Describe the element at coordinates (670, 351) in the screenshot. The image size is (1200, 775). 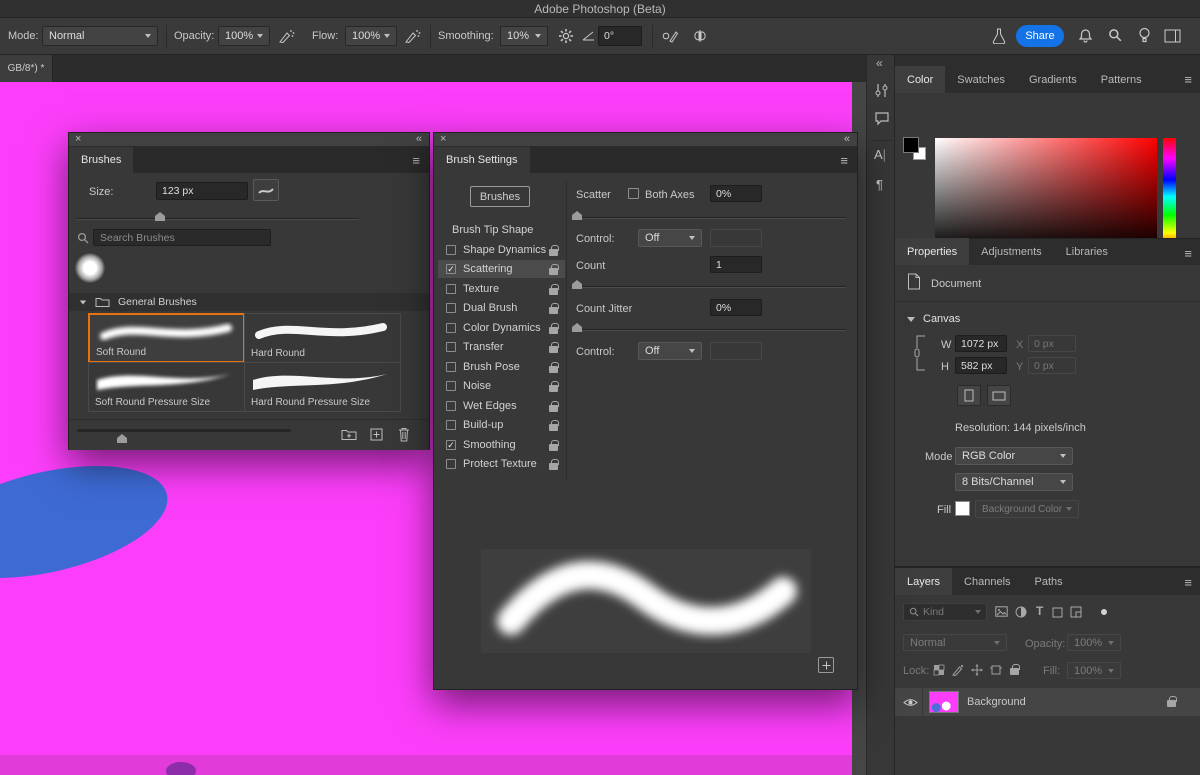
I see `control2-dropdown: Off` at that location.